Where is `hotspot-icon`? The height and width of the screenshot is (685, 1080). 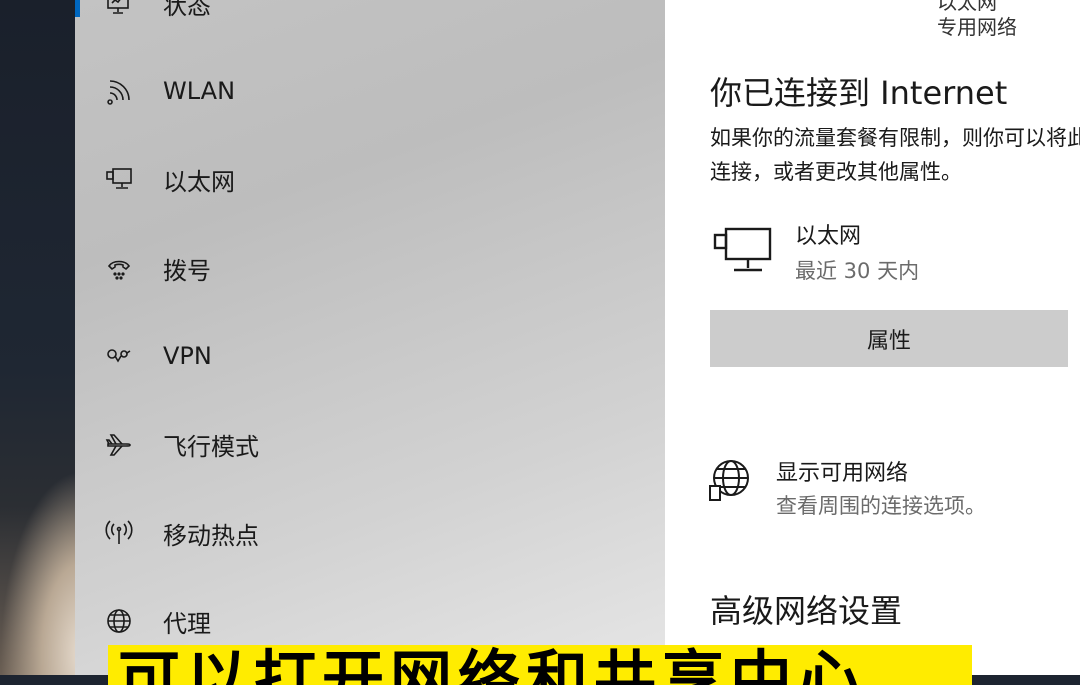 hotspot-icon is located at coordinates (119, 533).